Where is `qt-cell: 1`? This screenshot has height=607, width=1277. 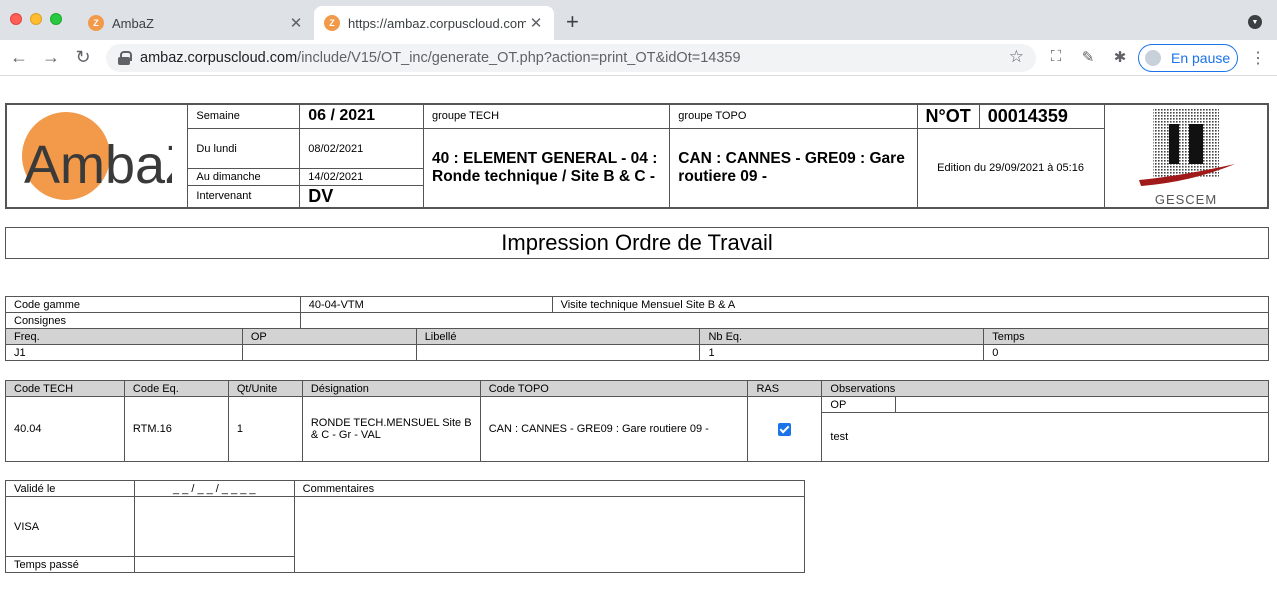
qt-cell: 1 is located at coordinates (265, 429).